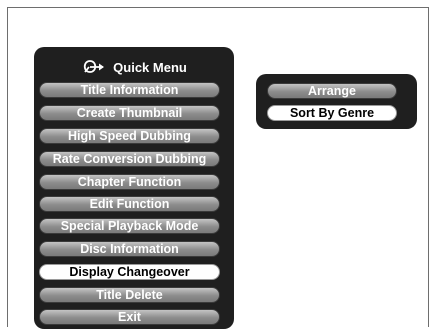  What do you see at coordinates (332, 91) in the screenshot?
I see `submenu-item-arrange: Arrange` at bounding box center [332, 91].